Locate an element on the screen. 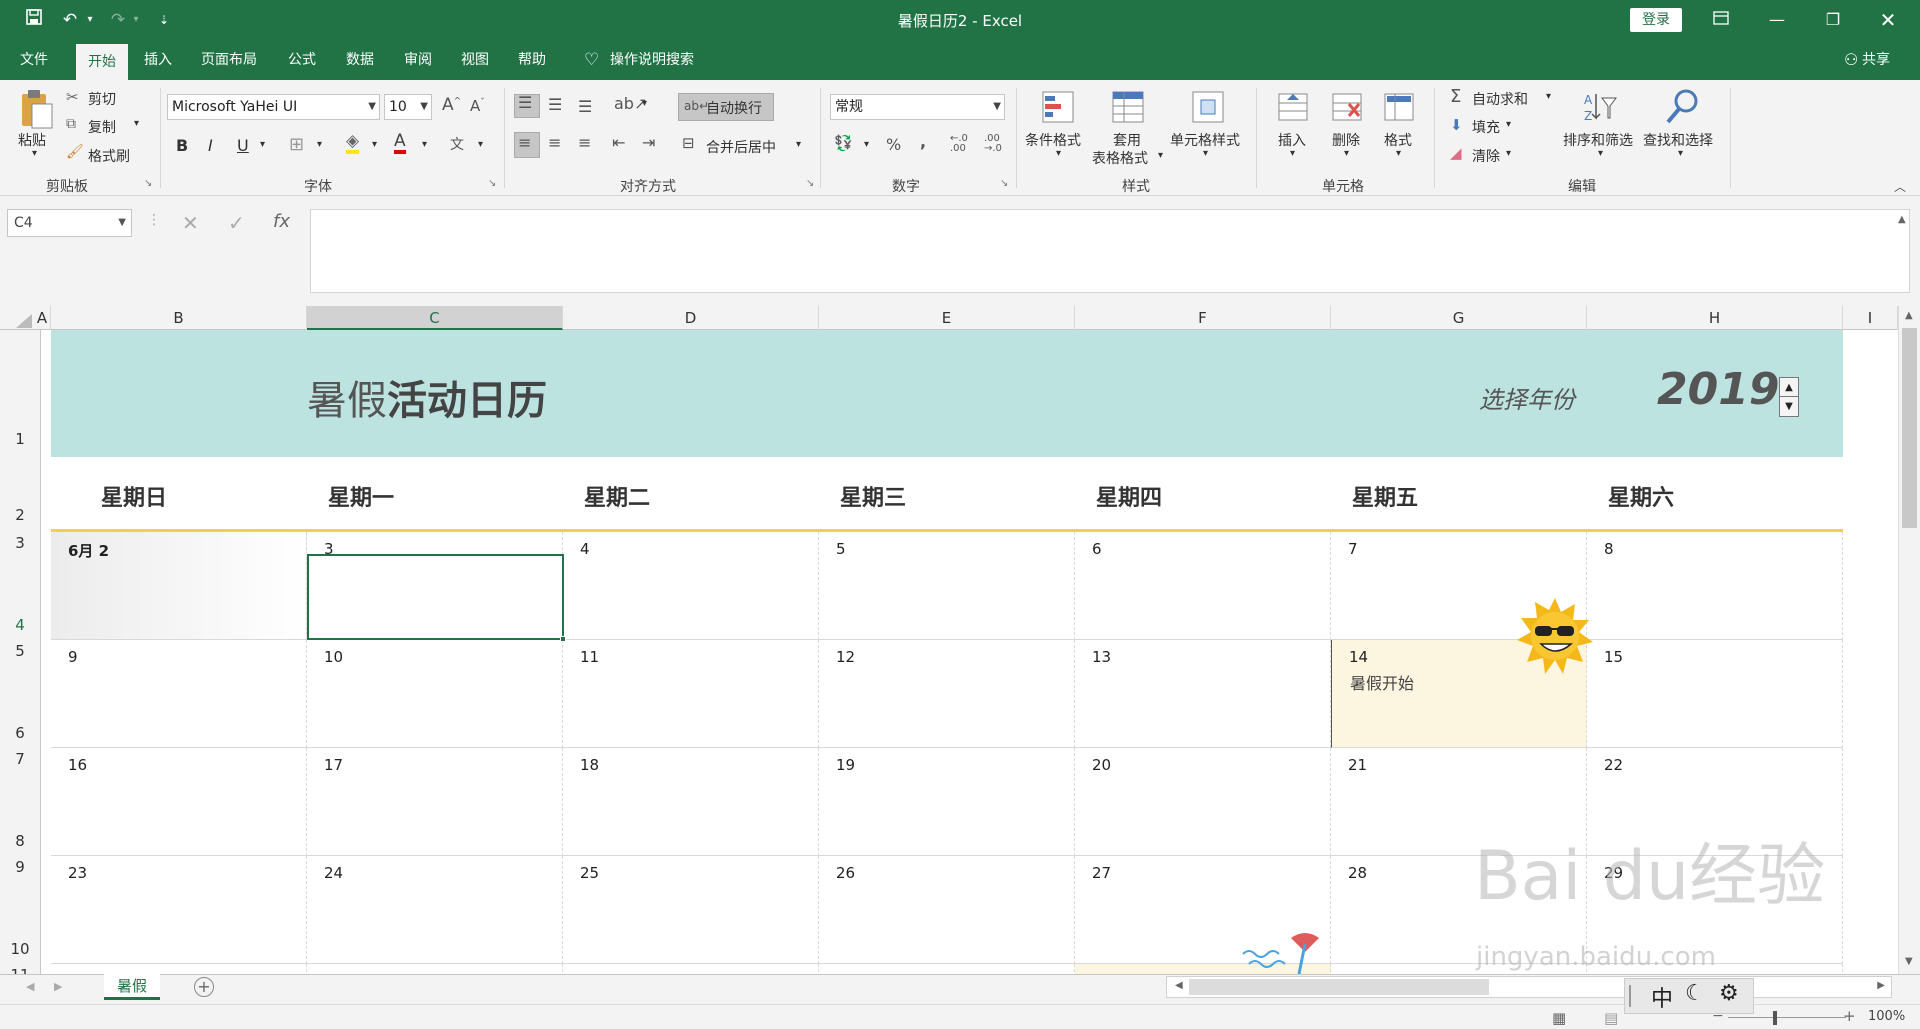 This screenshot has height=1029, width=1920. zoom-in-icon: + is located at coordinates (1849, 1016).